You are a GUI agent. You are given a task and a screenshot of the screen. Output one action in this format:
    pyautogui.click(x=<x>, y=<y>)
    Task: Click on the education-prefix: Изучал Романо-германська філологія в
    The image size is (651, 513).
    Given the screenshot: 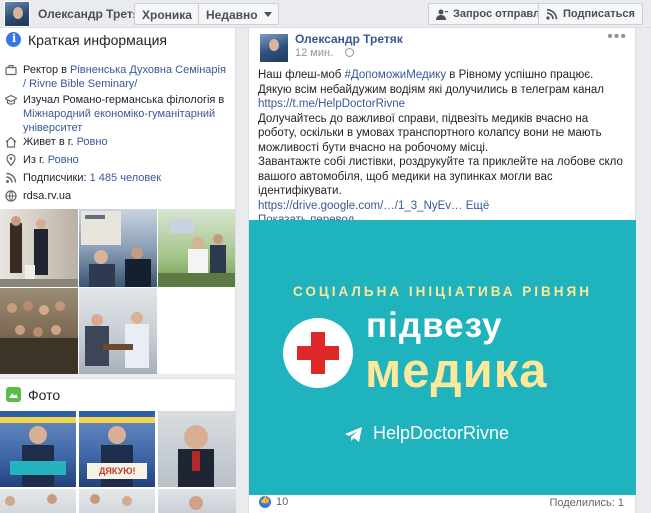 What is the action you would take?
    pyautogui.click(x=124, y=100)
    